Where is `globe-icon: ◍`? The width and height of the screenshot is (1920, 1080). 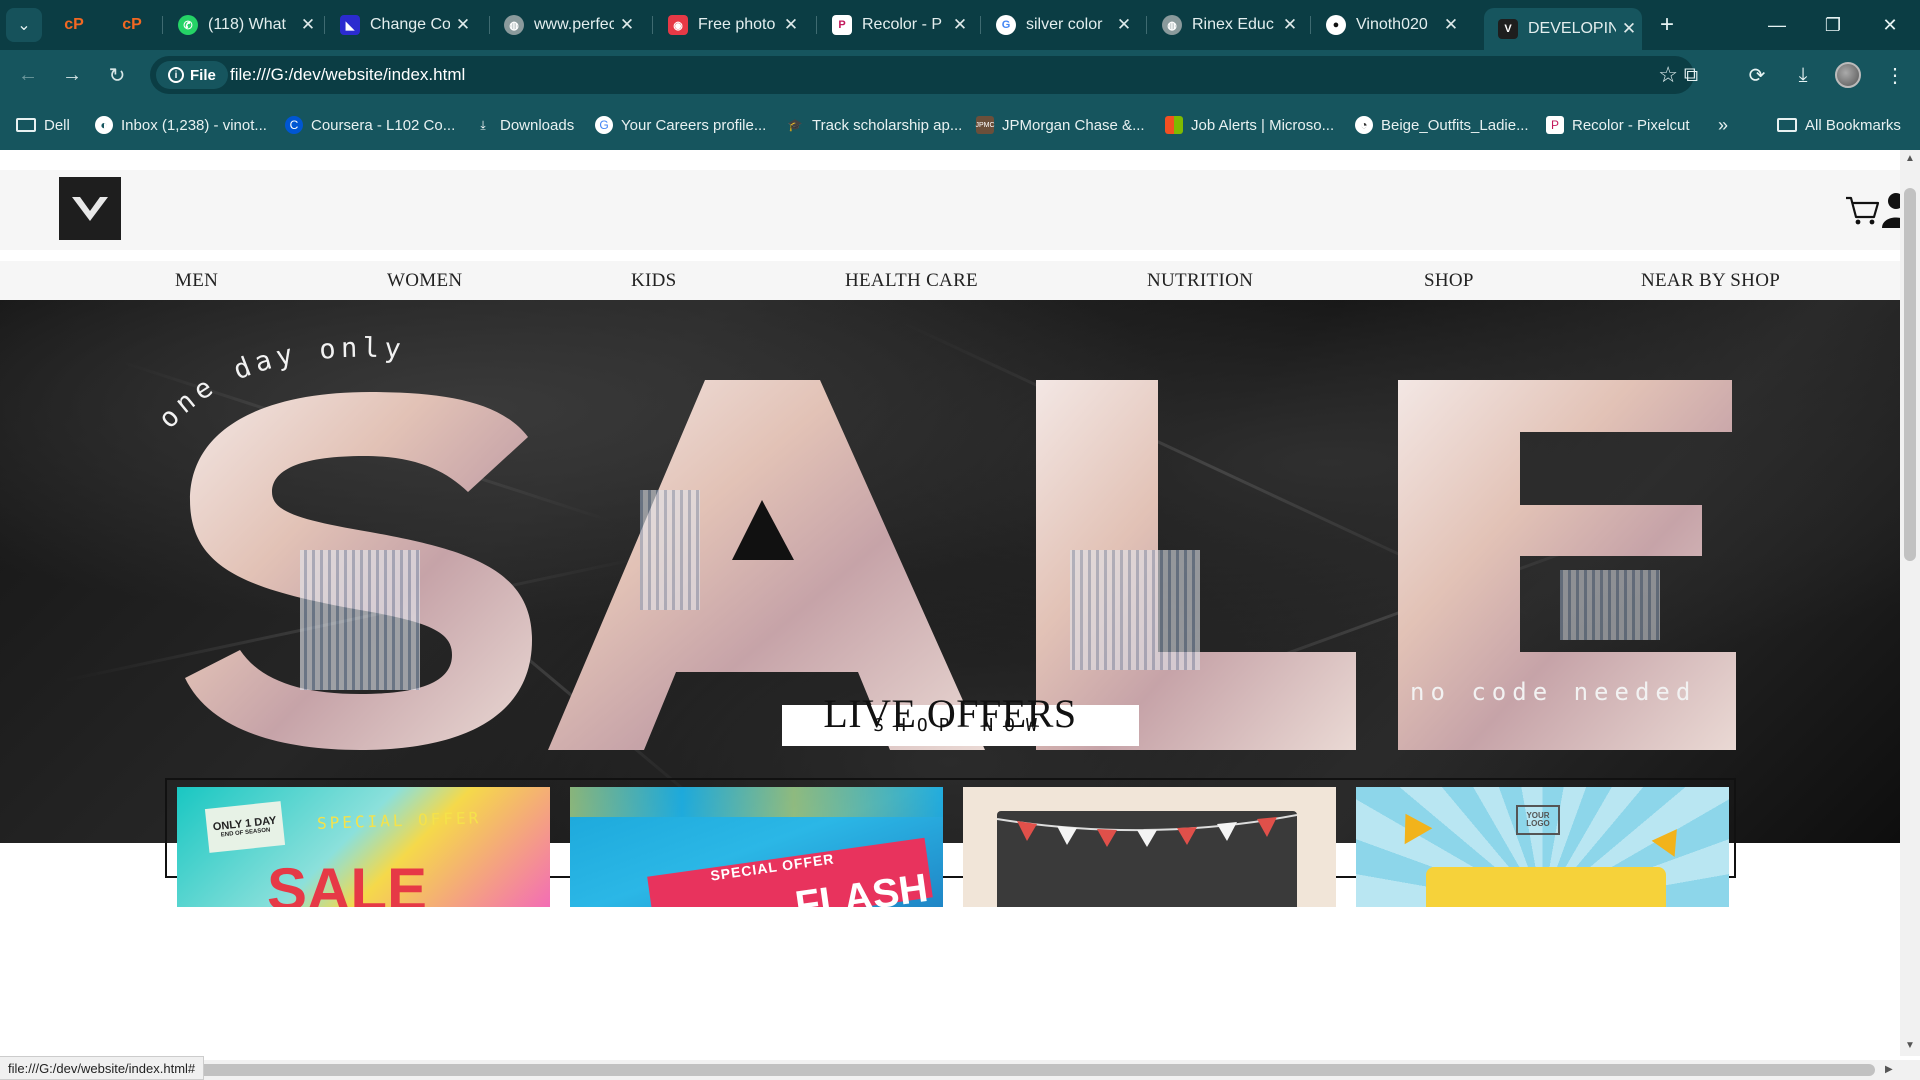
globe-icon: ◍ is located at coordinates (1172, 25).